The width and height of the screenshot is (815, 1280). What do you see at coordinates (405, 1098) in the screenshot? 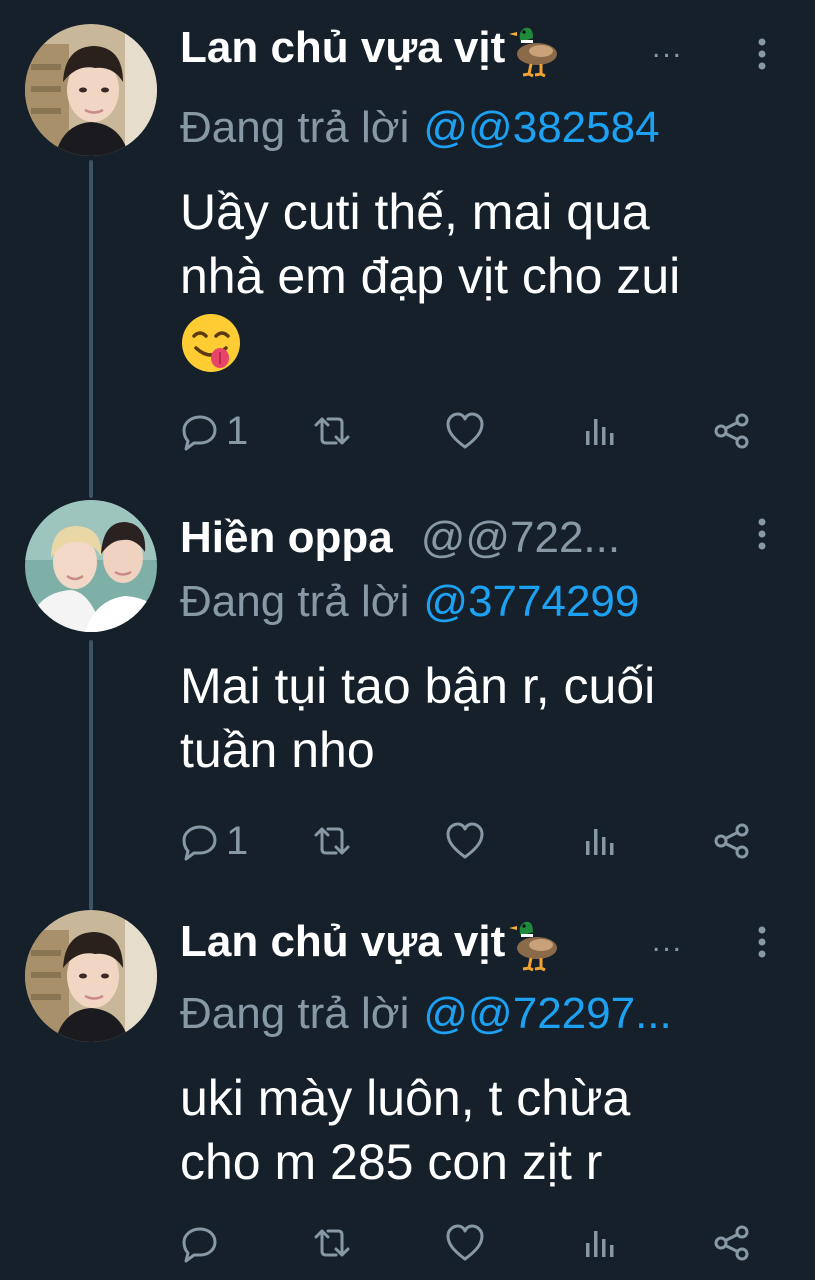
I see `tweet-text-line: uki mày luôn, t chừa` at bounding box center [405, 1098].